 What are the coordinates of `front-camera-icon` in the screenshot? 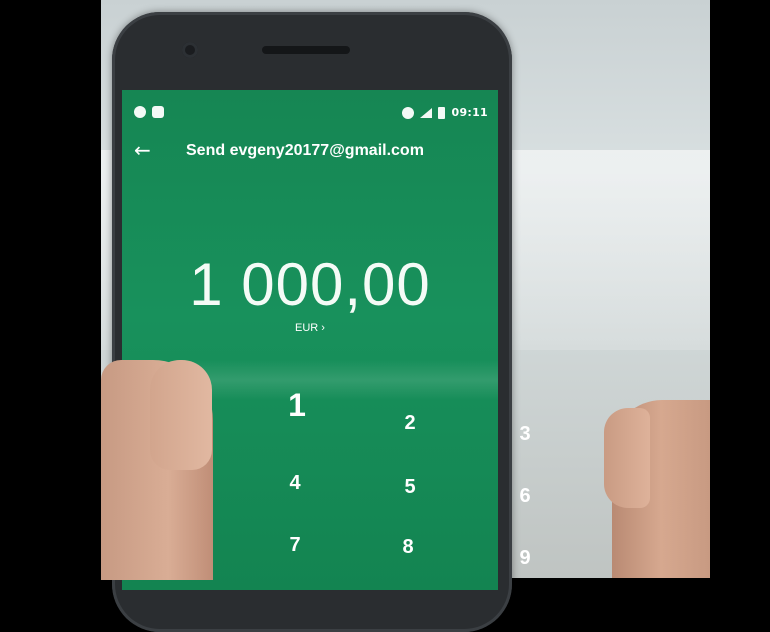 It's located at (190, 50).